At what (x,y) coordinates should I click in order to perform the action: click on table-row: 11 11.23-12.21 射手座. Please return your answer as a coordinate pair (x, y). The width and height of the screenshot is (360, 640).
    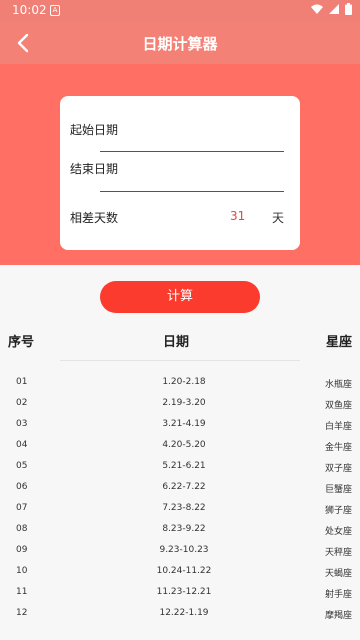
    Looking at the image, I should click on (180, 593).